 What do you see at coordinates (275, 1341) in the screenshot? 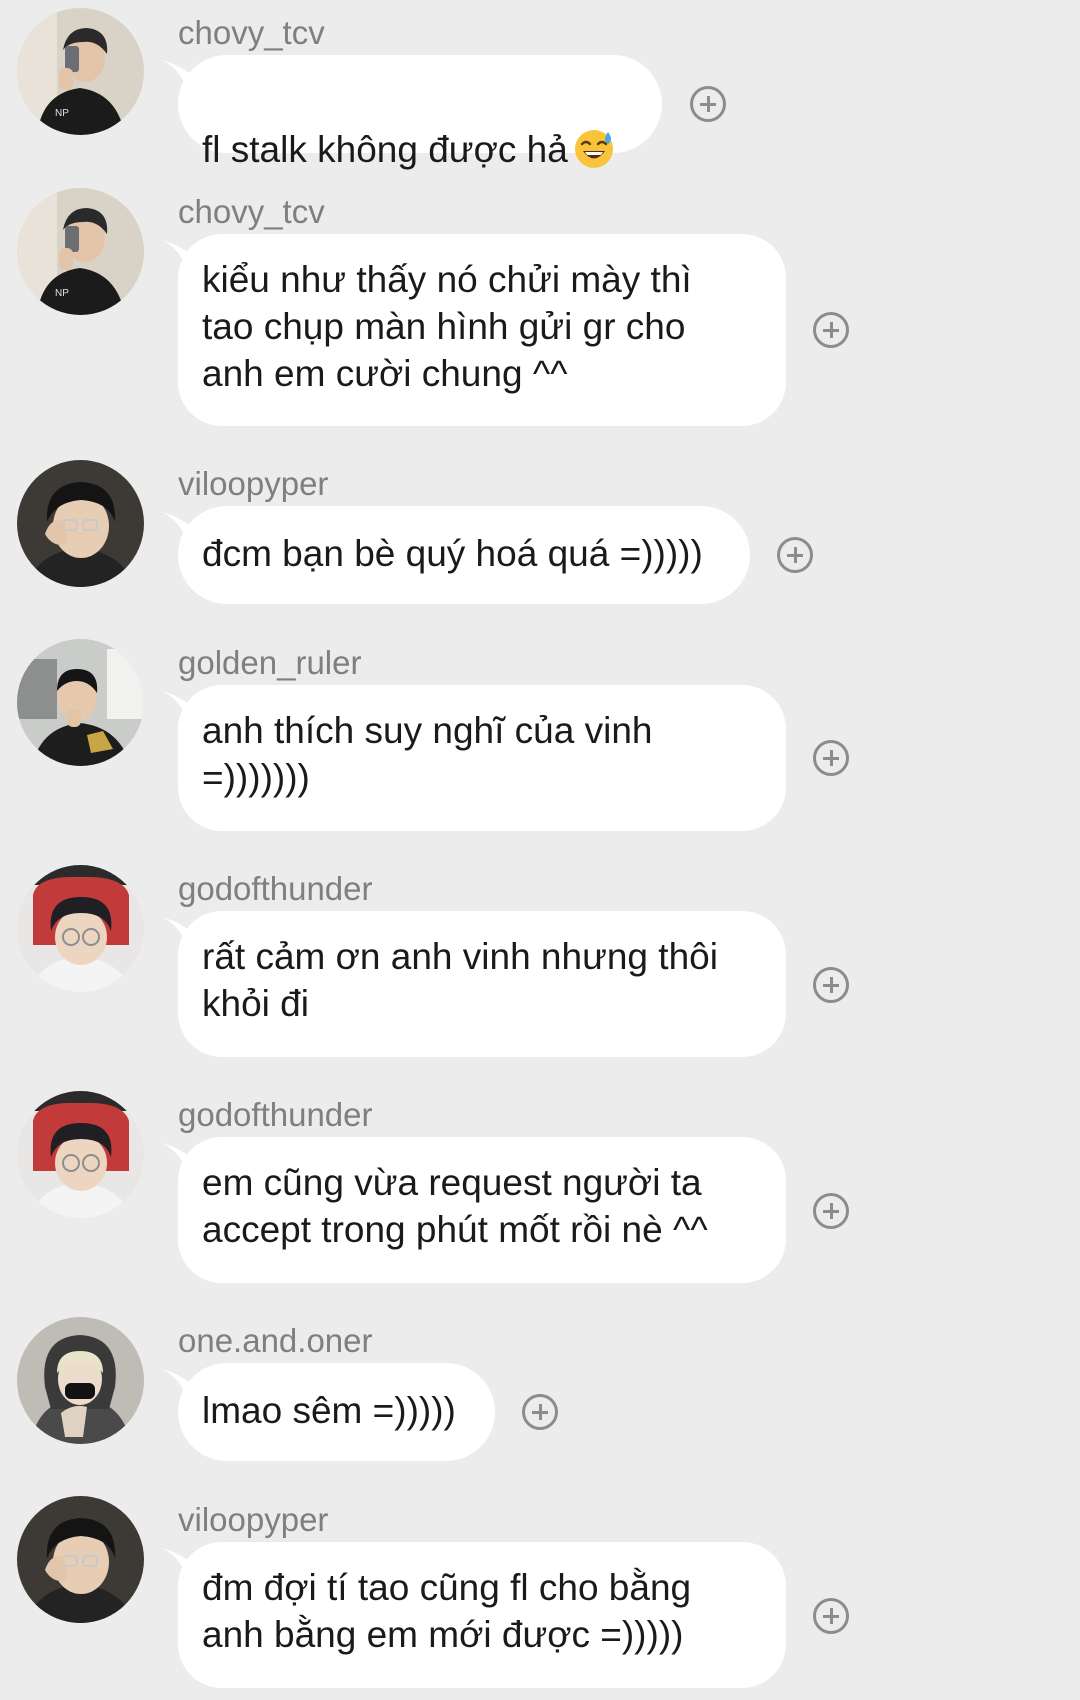
I see `comment-username: one.and.oner` at bounding box center [275, 1341].